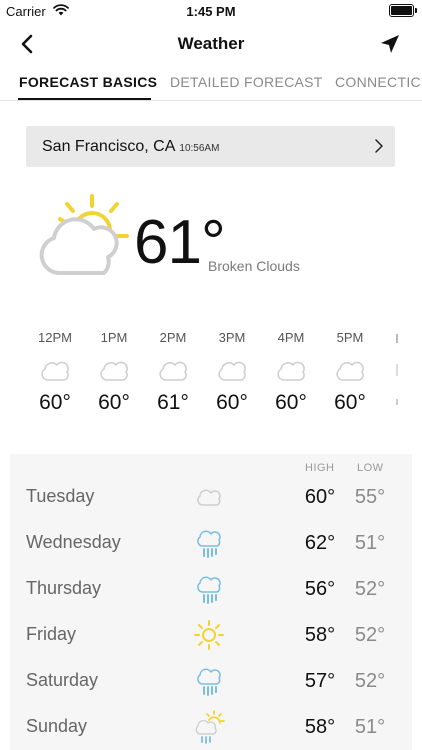 Image resolution: width=422 pixels, height=750 pixels. I want to click on battery-icon, so click(403, 10).